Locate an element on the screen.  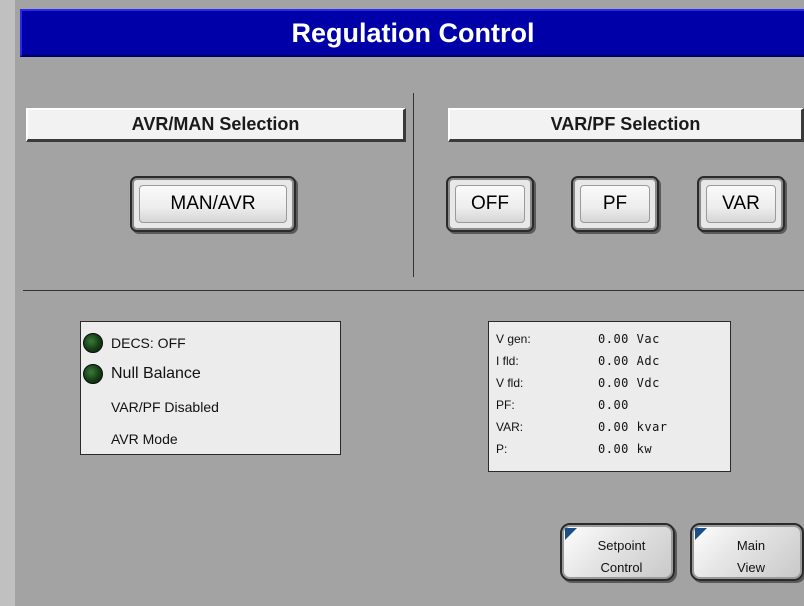
readout-value: 0.00 Adc is located at coordinates (629, 361).